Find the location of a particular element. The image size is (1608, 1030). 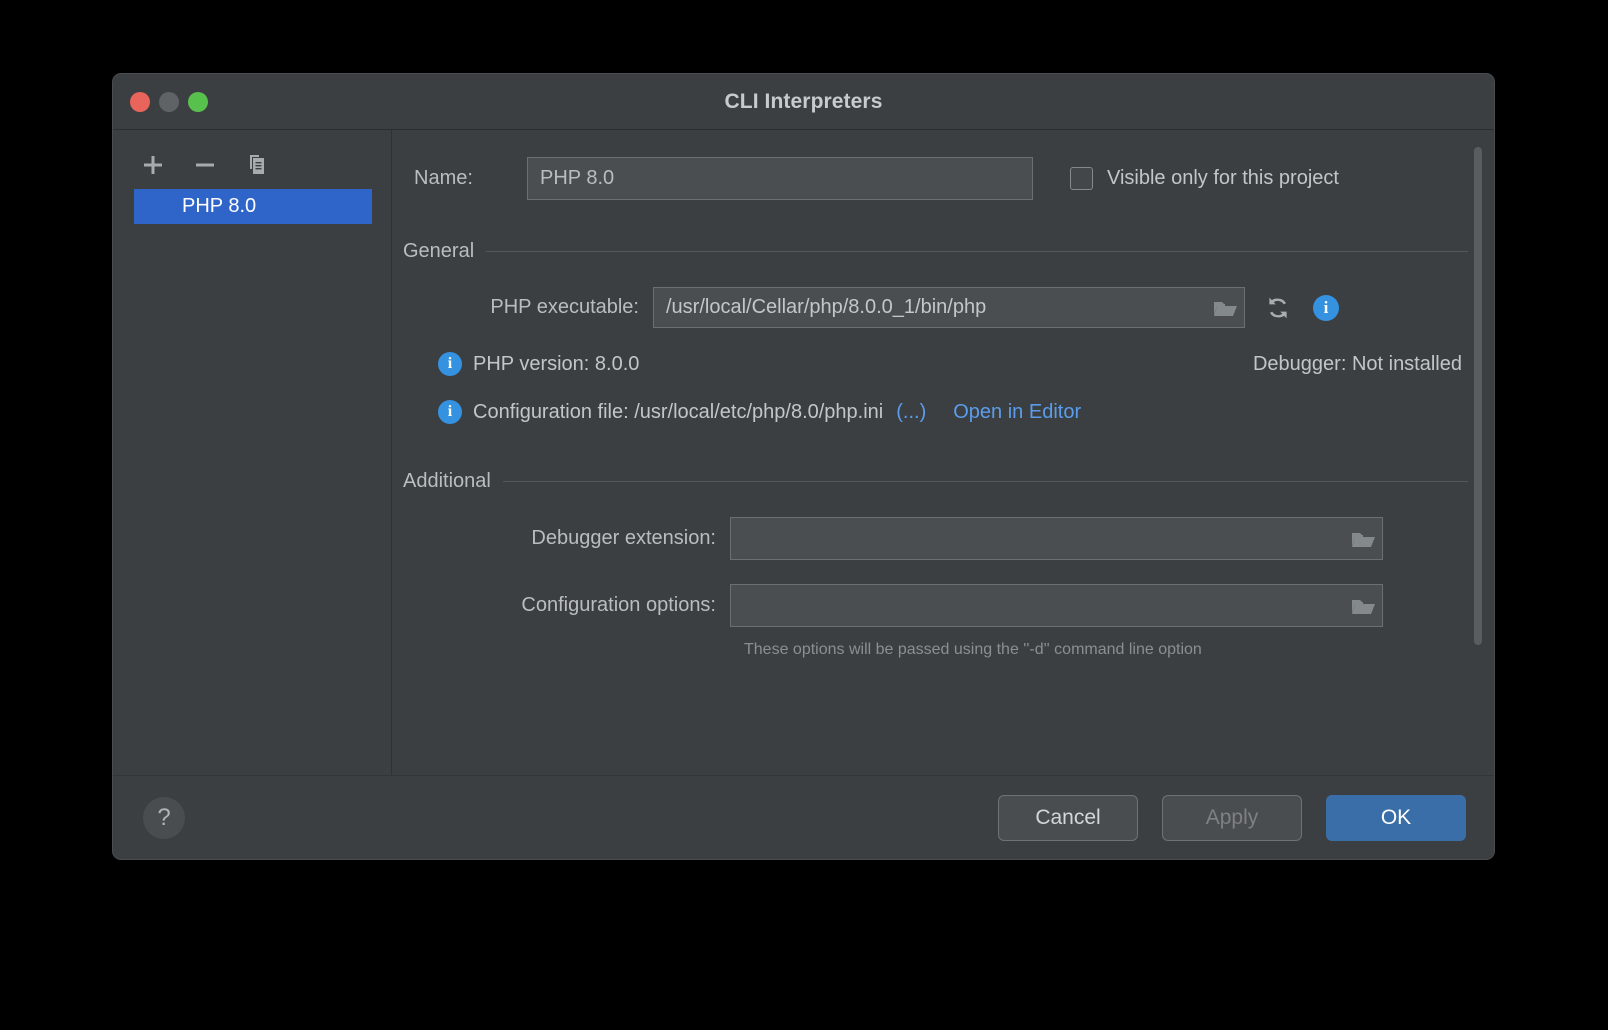

name-input-value: PHP 8.0 is located at coordinates (577, 177).